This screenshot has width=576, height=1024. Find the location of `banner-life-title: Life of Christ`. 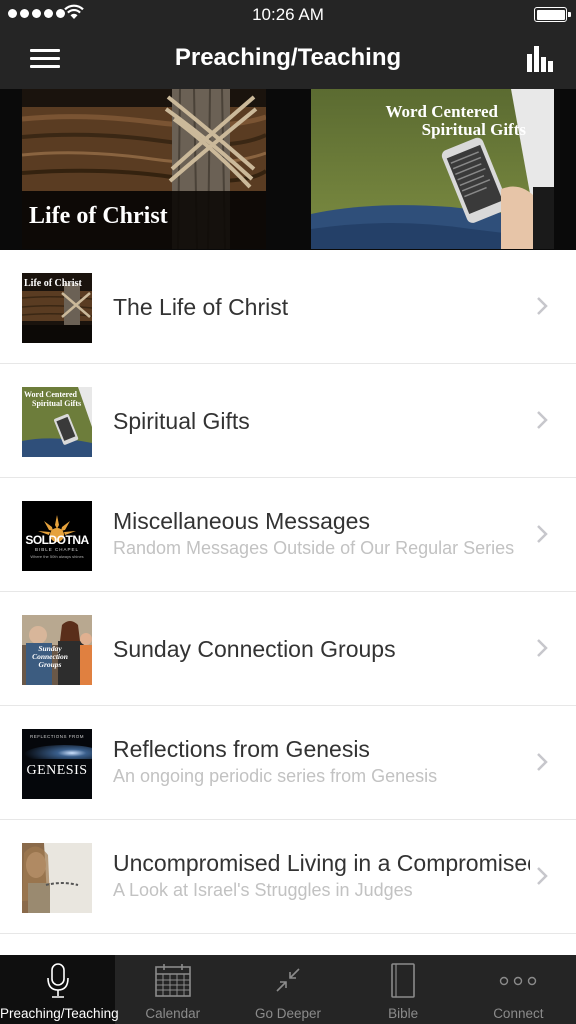

banner-life-title: Life of Christ is located at coordinates (98, 216).